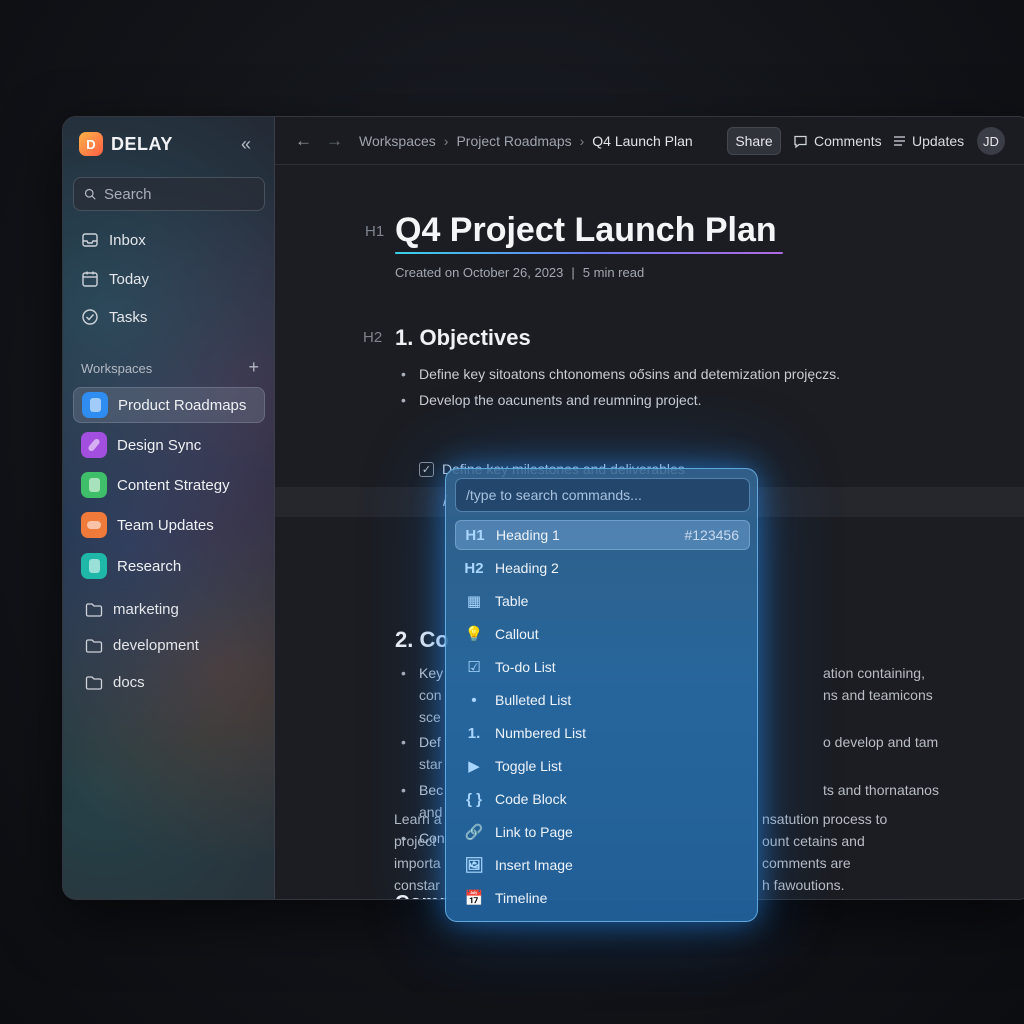 This screenshot has height=1024, width=1024. I want to click on workspace-item-design-sync: Design Sync, so click(169, 445).